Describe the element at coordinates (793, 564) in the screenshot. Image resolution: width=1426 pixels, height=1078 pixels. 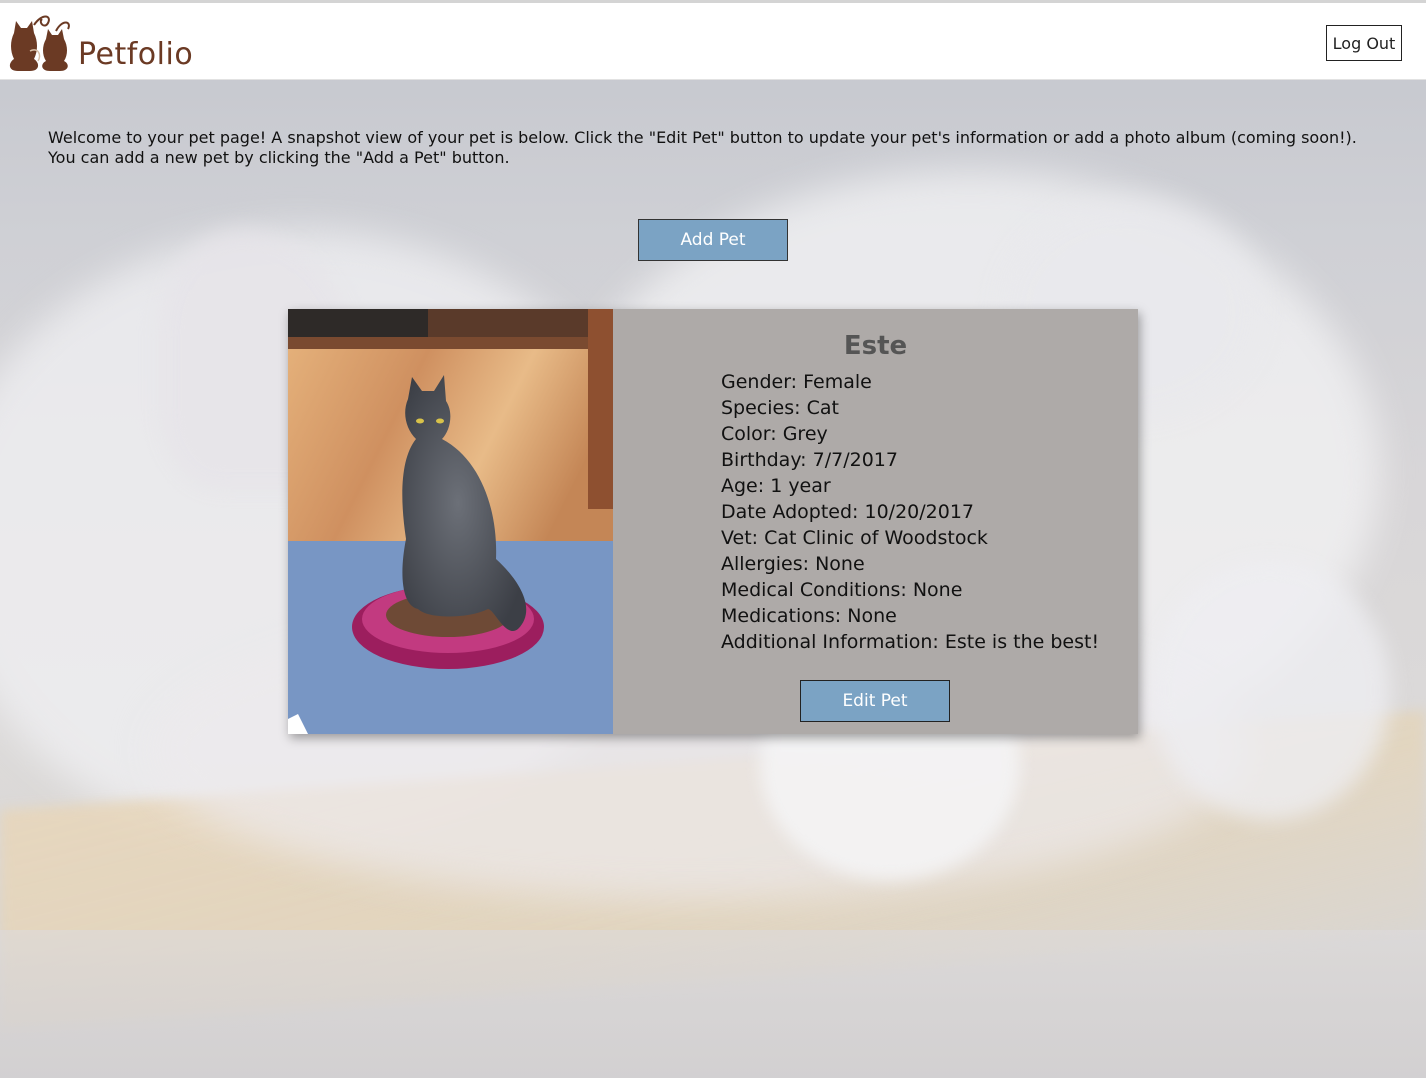
I see `detail-allergies: Allergies: None` at that location.